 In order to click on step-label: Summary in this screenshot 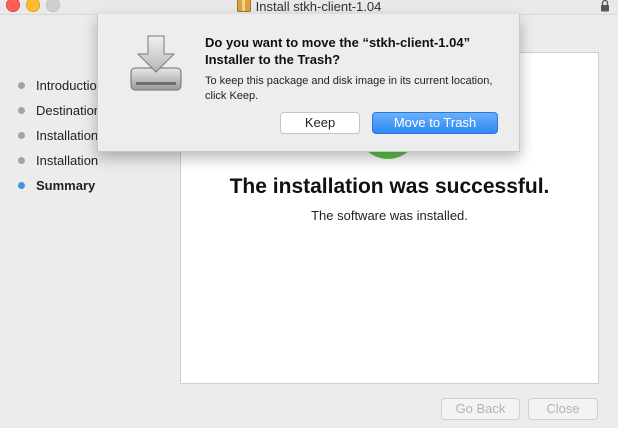, I will do `click(66, 185)`.